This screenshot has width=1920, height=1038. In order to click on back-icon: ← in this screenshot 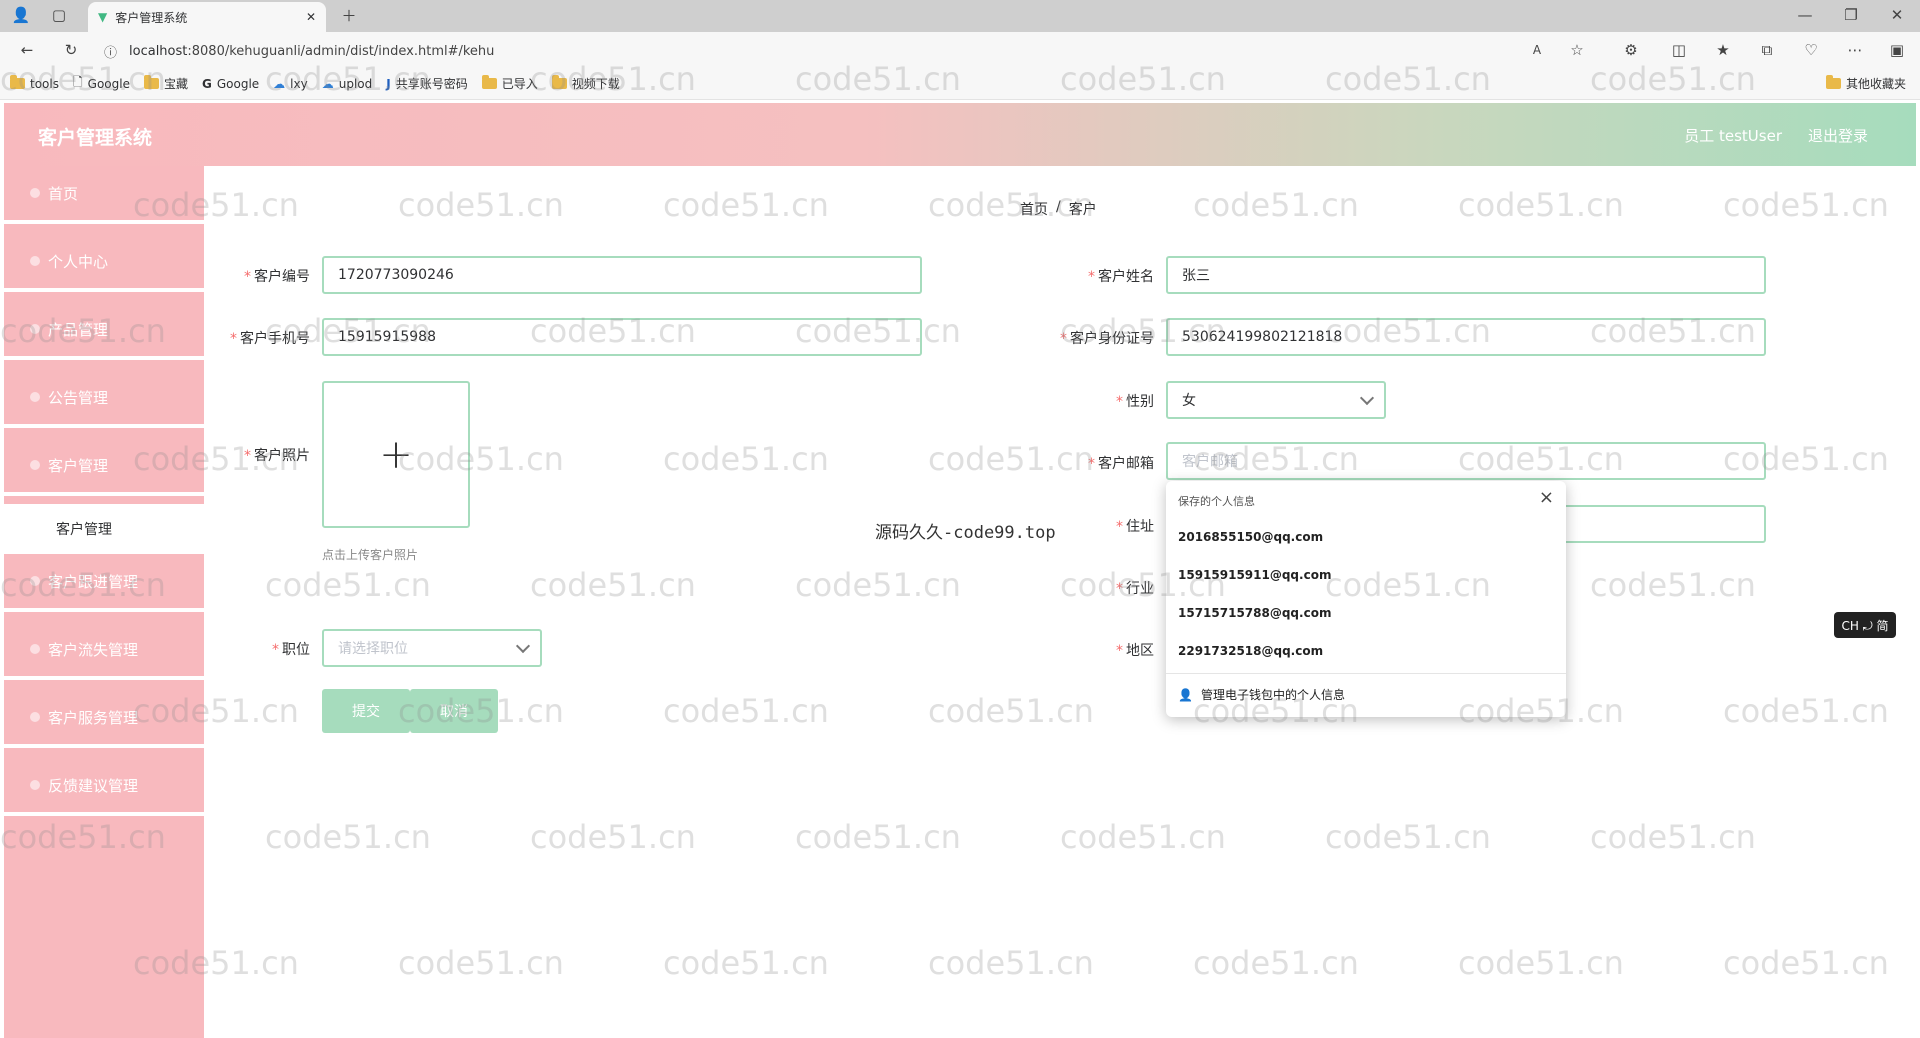, I will do `click(27, 50)`.